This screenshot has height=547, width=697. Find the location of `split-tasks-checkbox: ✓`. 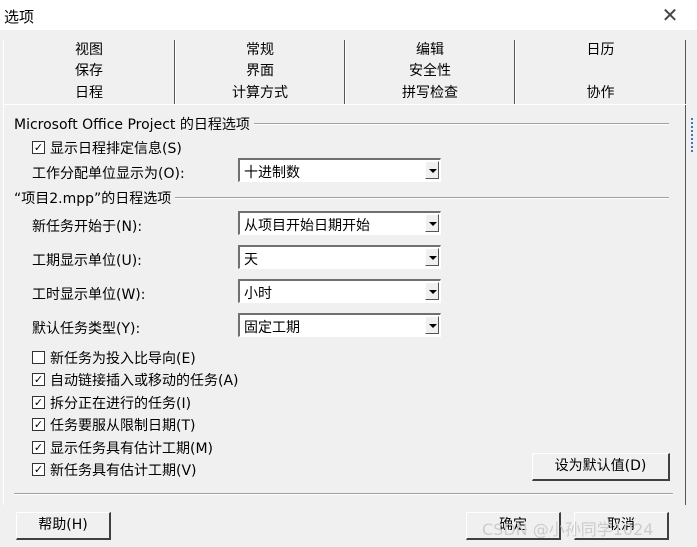

split-tasks-checkbox: ✓ is located at coordinates (38, 402).